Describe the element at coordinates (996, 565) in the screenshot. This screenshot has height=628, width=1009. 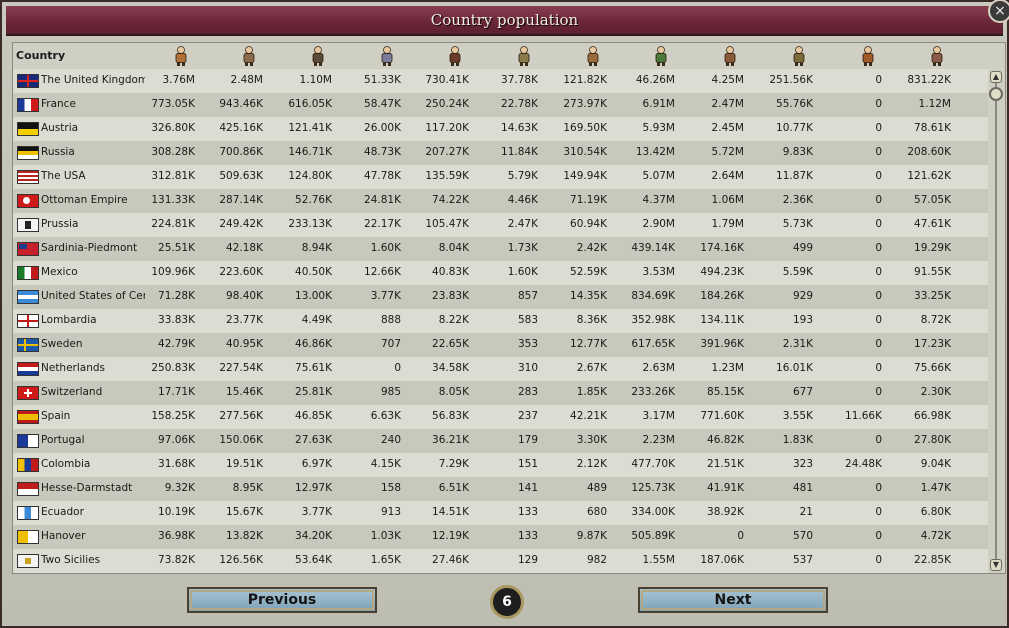
I see `scroll-down-icon: ▼` at that location.